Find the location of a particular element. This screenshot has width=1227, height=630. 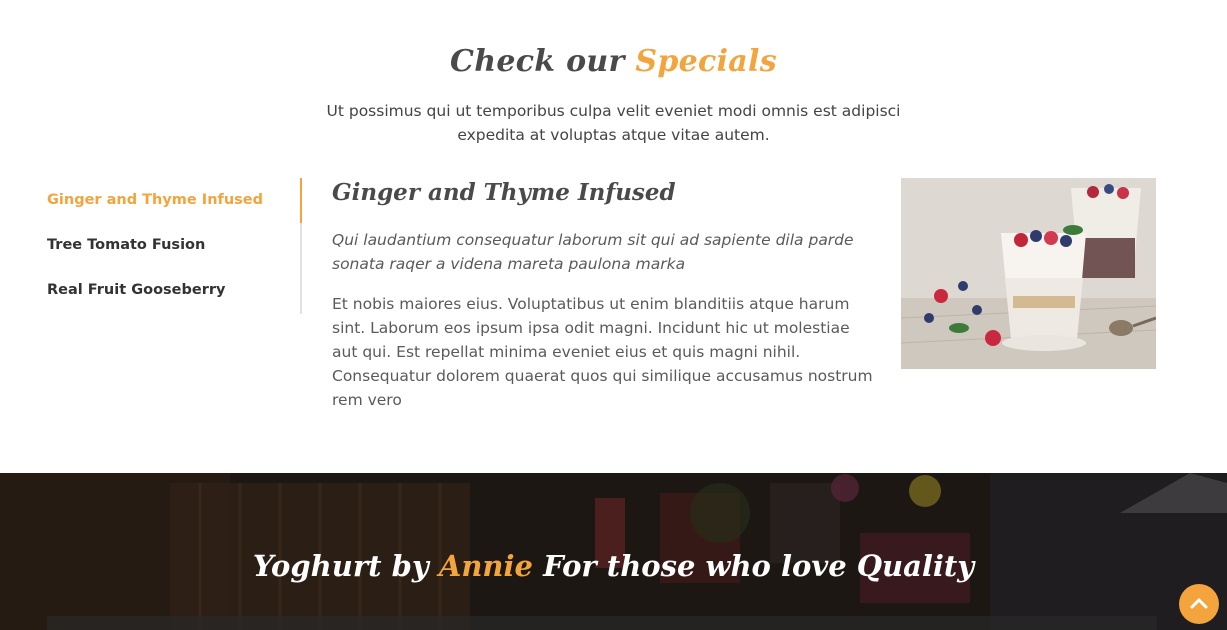

banner-title-accent: Annie is located at coordinates (485, 566).